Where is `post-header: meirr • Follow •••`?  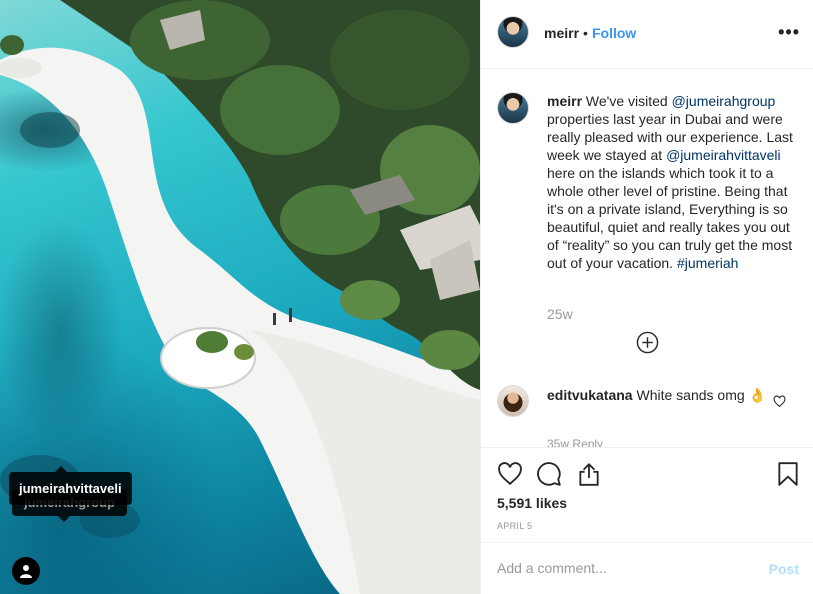
post-header: meirr • Follow ••• is located at coordinates (647, 34).